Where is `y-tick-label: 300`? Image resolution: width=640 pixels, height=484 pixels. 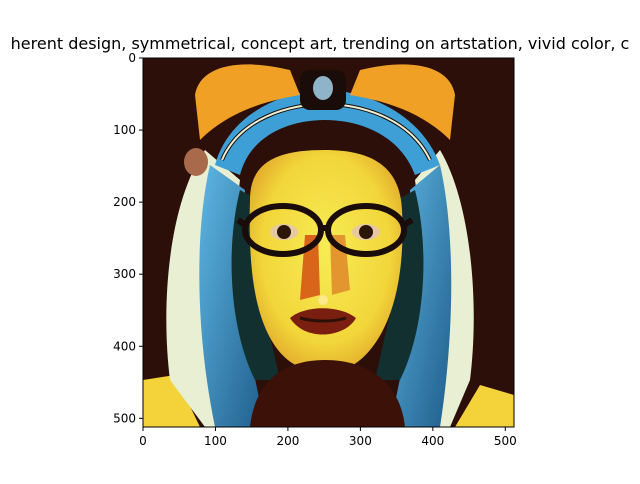
y-tick-label: 300 is located at coordinates (124, 274).